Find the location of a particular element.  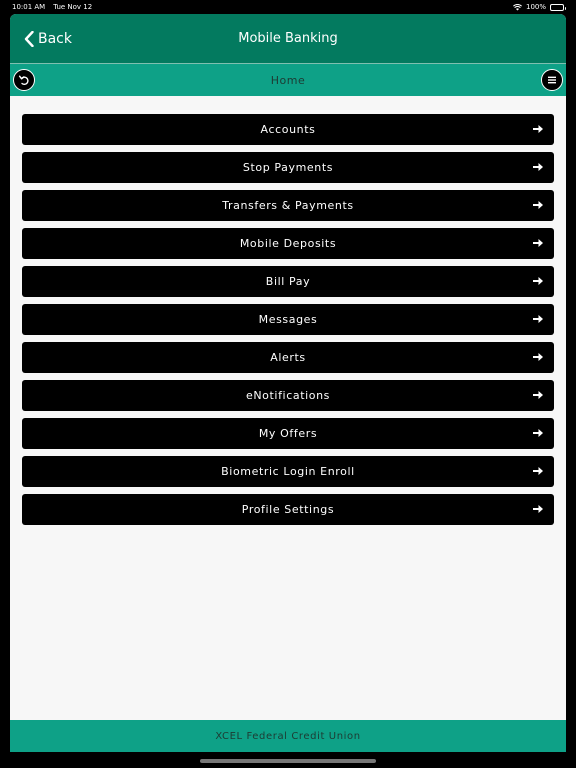

menu-item-label: Bill Pay is located at coordinates (288, 281).